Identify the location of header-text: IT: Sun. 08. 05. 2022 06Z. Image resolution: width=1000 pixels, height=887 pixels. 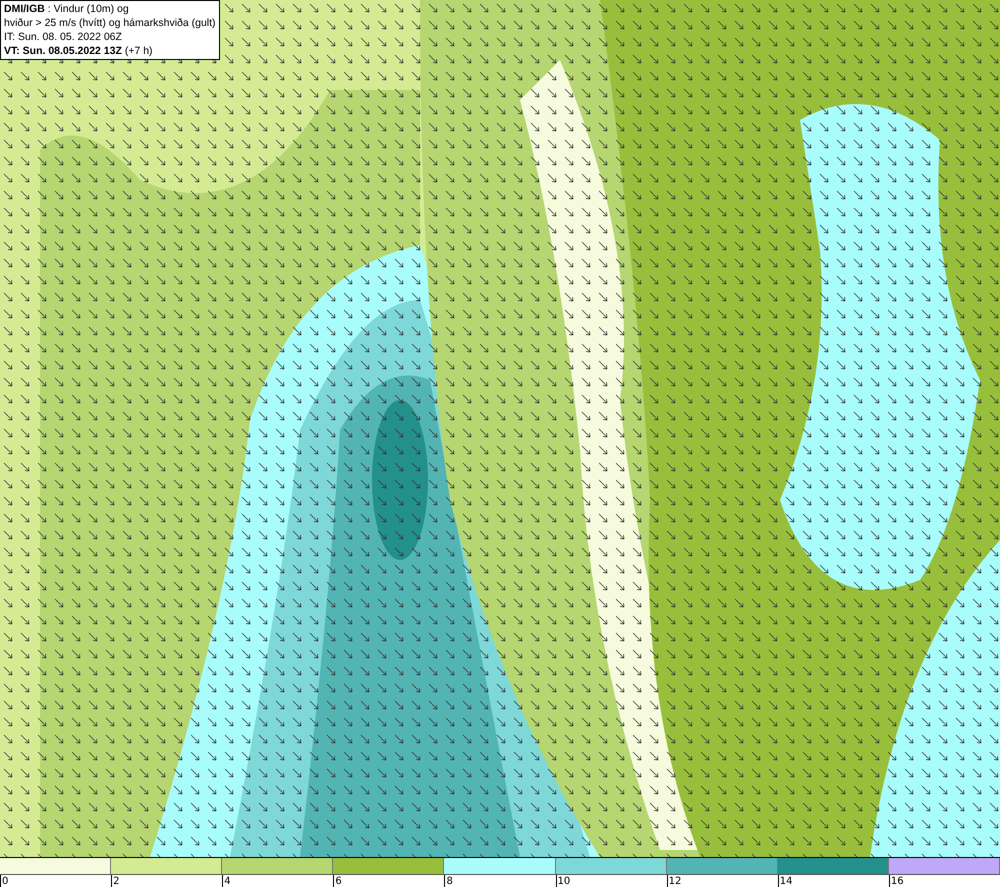
(63, 37).